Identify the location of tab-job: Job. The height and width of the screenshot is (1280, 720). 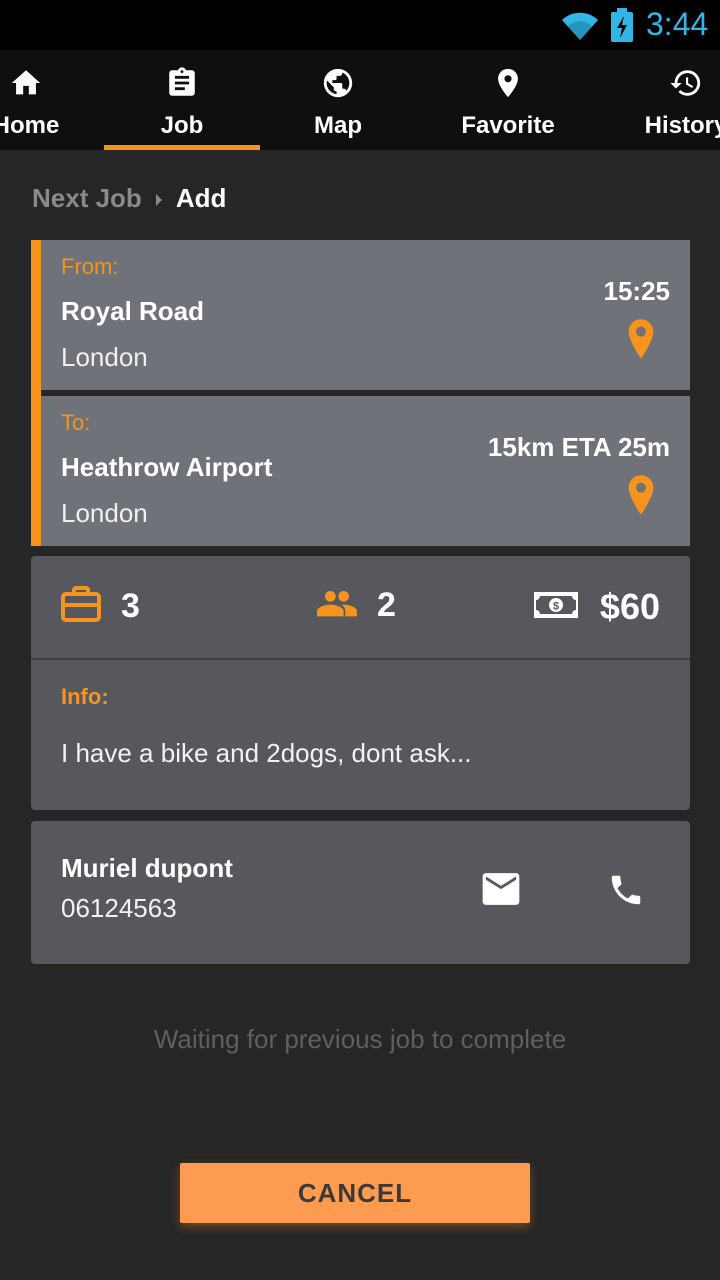
(182, 100).